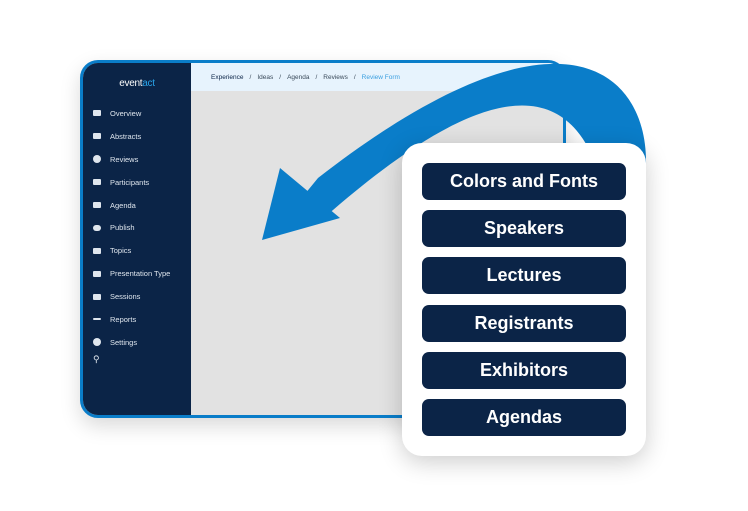  I want to click on exhibitors-button: Exhibitors, so click(524, 370).